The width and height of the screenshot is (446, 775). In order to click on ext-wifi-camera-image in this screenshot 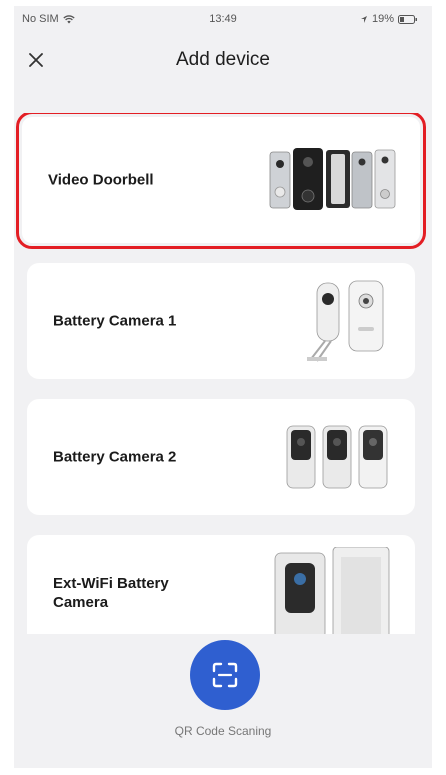, I will do `click(332, 590)`.